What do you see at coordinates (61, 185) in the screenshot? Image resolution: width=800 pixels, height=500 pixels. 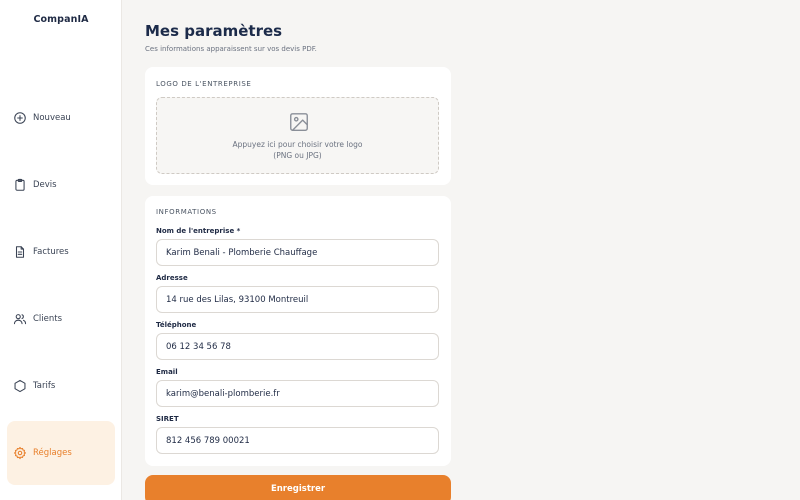 I see `sidebar-item-devis: Devis` at bounding box center [61, 185].